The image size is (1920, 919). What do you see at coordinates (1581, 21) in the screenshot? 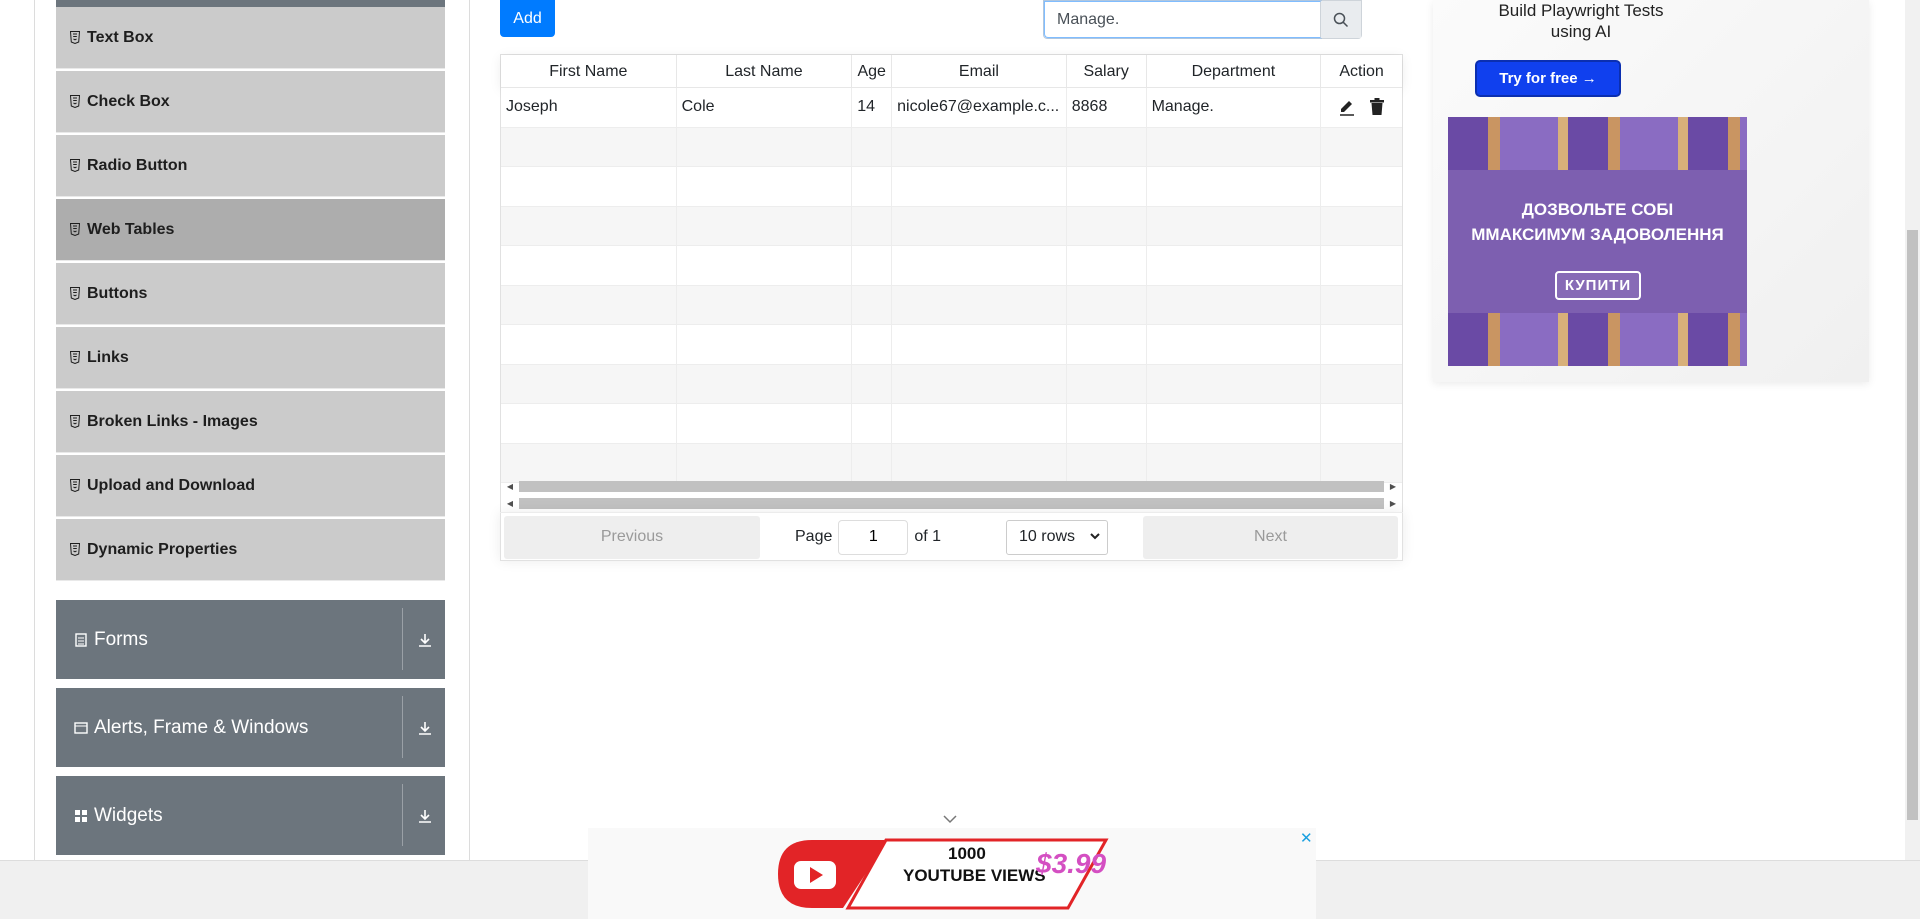
I see `ad-title: Build Playwright Tests using AI` at bounding box center [1581, 21].